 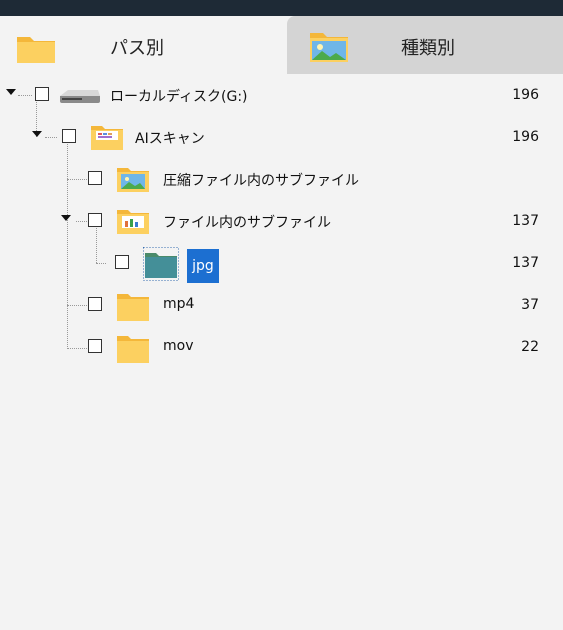 I want to click on in-file-label: ファイル内のサブファイル, so click(x=247, y=223).